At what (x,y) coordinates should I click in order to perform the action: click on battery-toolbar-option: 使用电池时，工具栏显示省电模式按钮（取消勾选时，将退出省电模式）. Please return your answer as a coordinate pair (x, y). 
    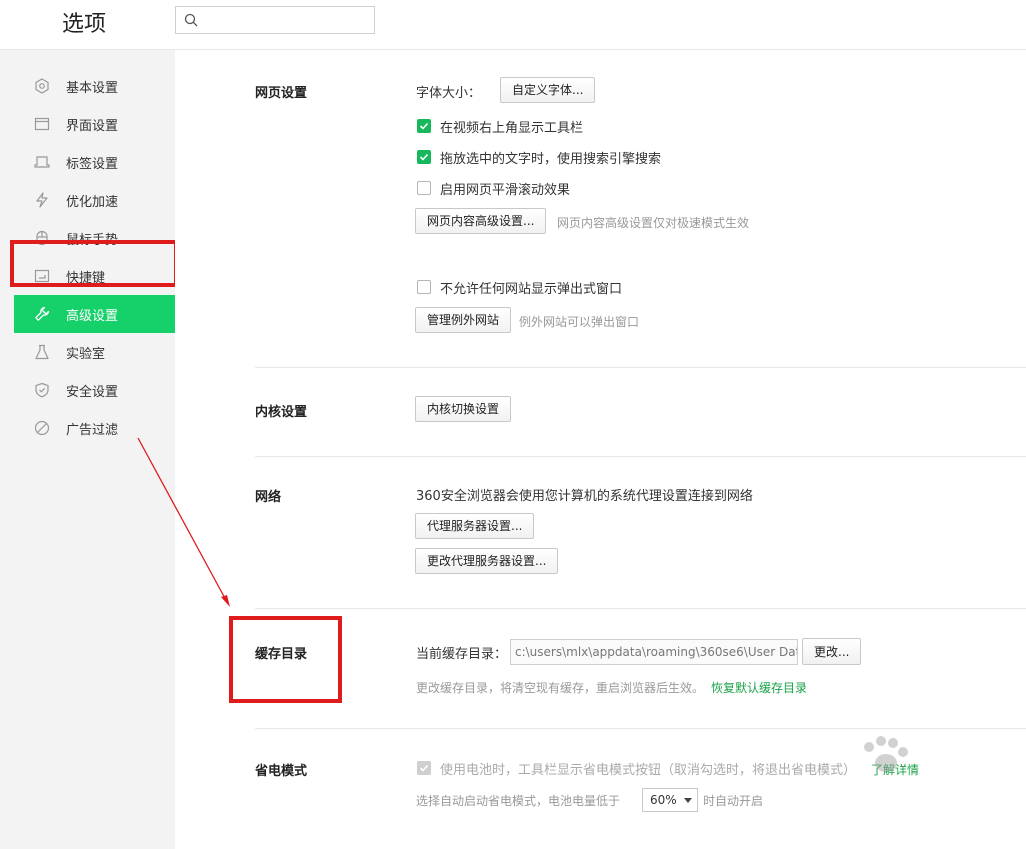
    Looking at the image, I should click on (637, 768).